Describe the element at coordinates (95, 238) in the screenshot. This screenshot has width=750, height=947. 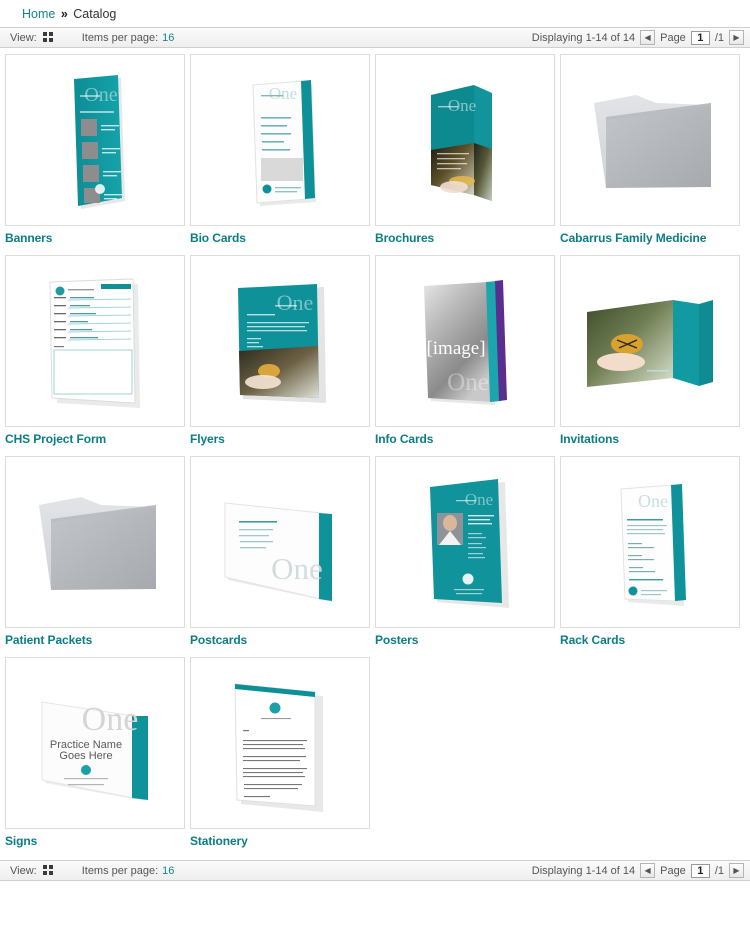
I see `catalog-item-label: Banners` at that location.